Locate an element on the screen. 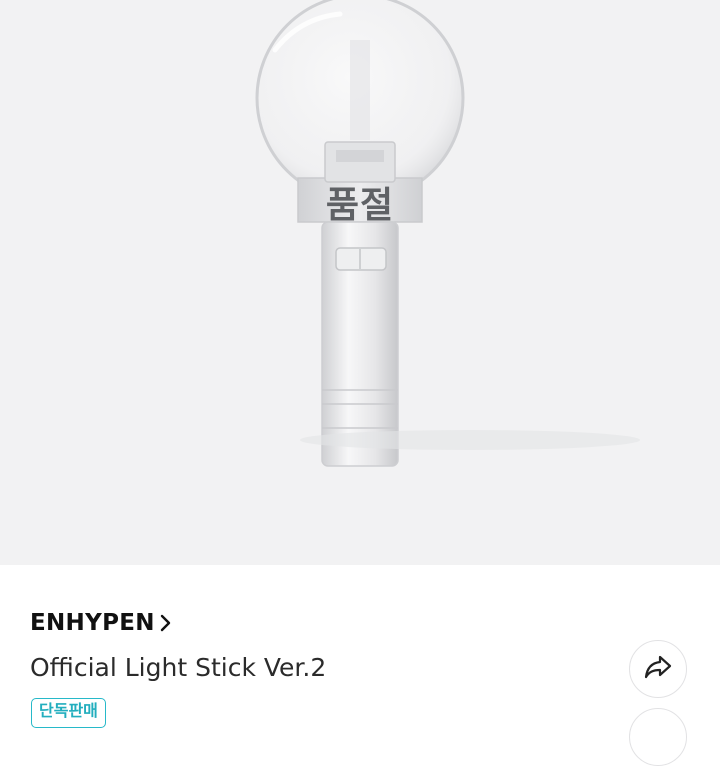  product-title: Official Light Stick Ver.2 is located at coordinates (178, 667).